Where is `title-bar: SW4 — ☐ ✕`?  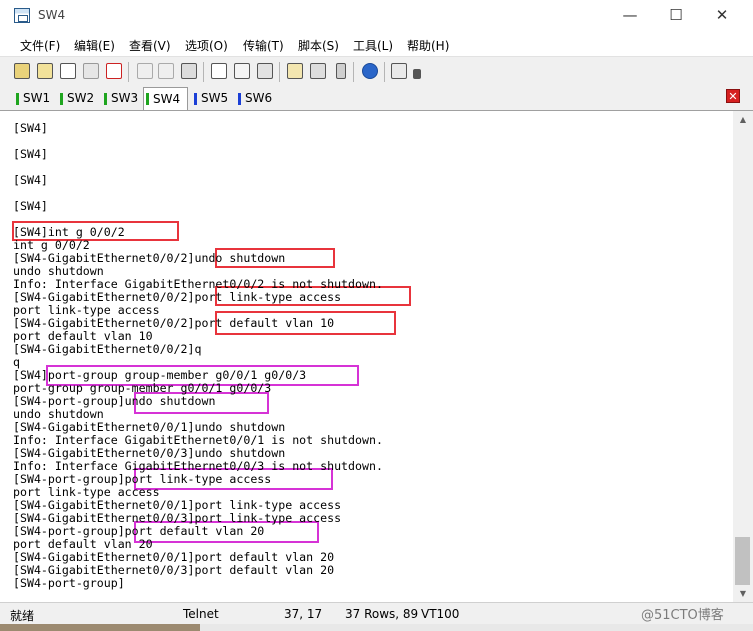 title-bar: SW4 — ☐ ✕ is located at coordinates (376, 16).